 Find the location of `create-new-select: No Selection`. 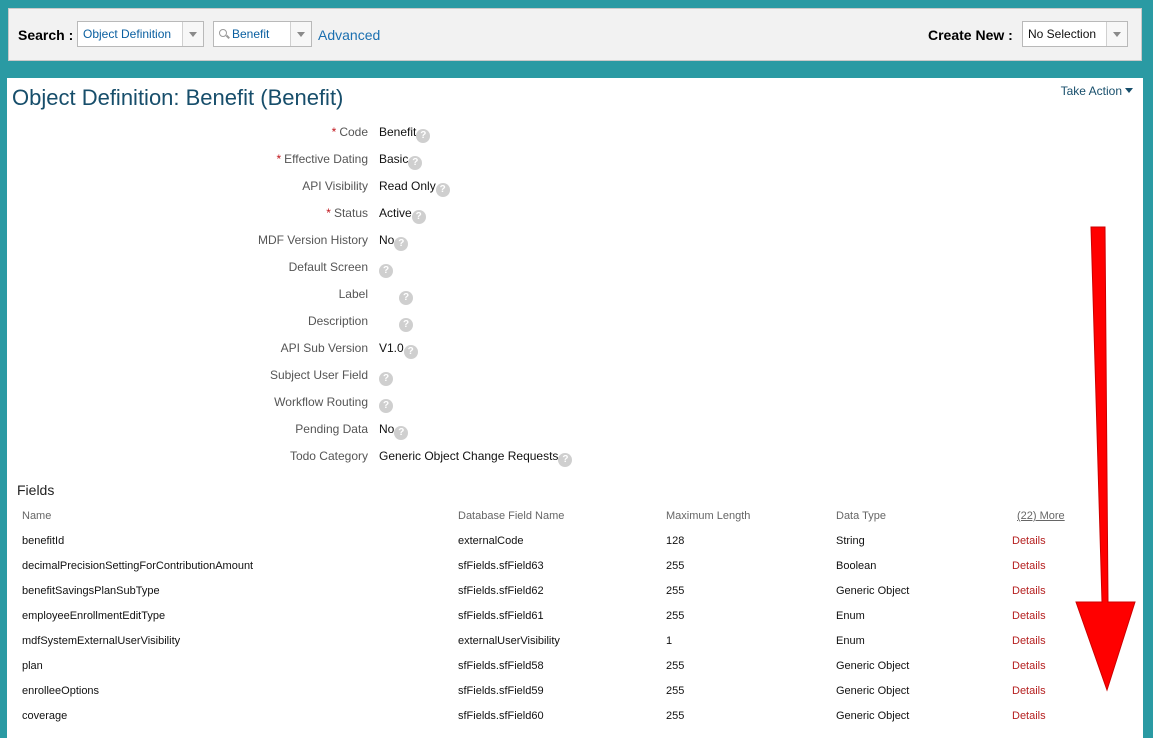

create-new-select: No Selection is located at coordinates (1075, 34).